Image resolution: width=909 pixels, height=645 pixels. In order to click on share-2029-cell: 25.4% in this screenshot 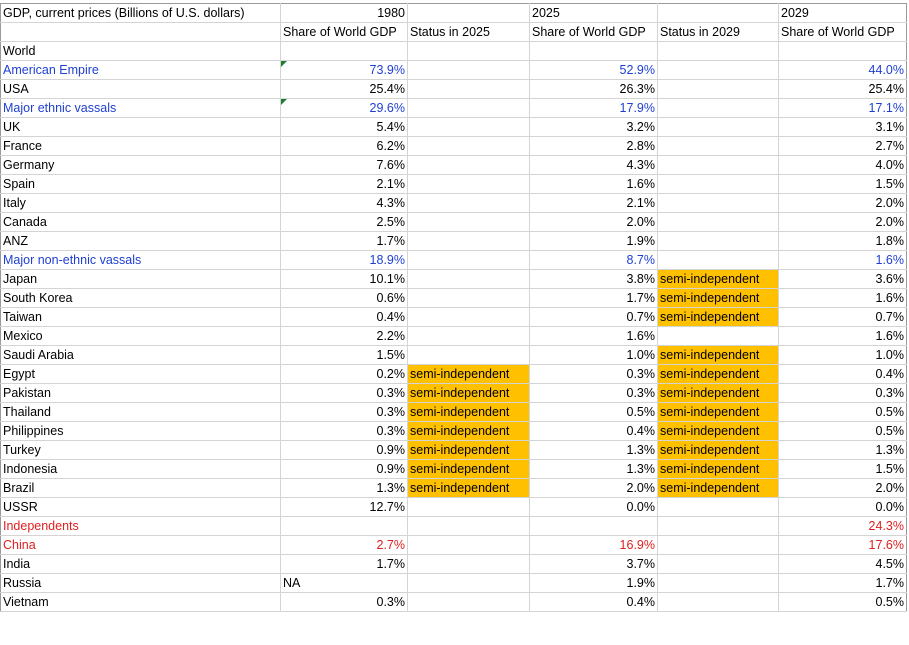, I will do `click(842, 89)`.